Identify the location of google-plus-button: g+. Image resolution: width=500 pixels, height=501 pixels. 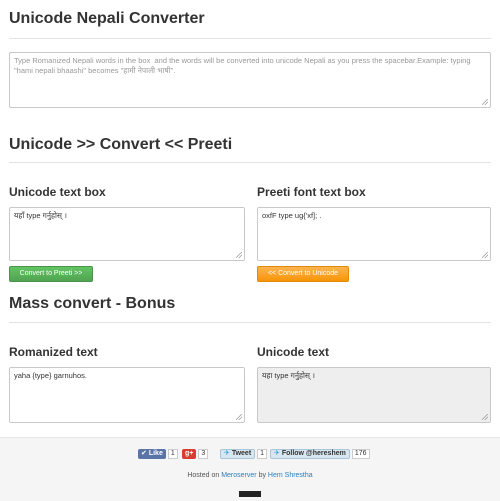
(189, 454).